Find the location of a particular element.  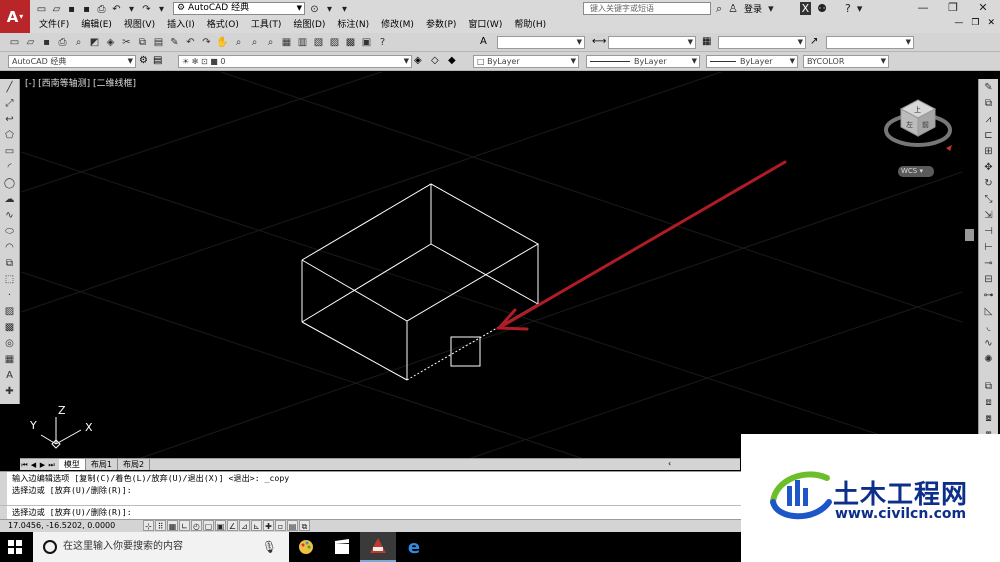

zoom-window-icon: ⌕ is located at coordinates (254, 42).